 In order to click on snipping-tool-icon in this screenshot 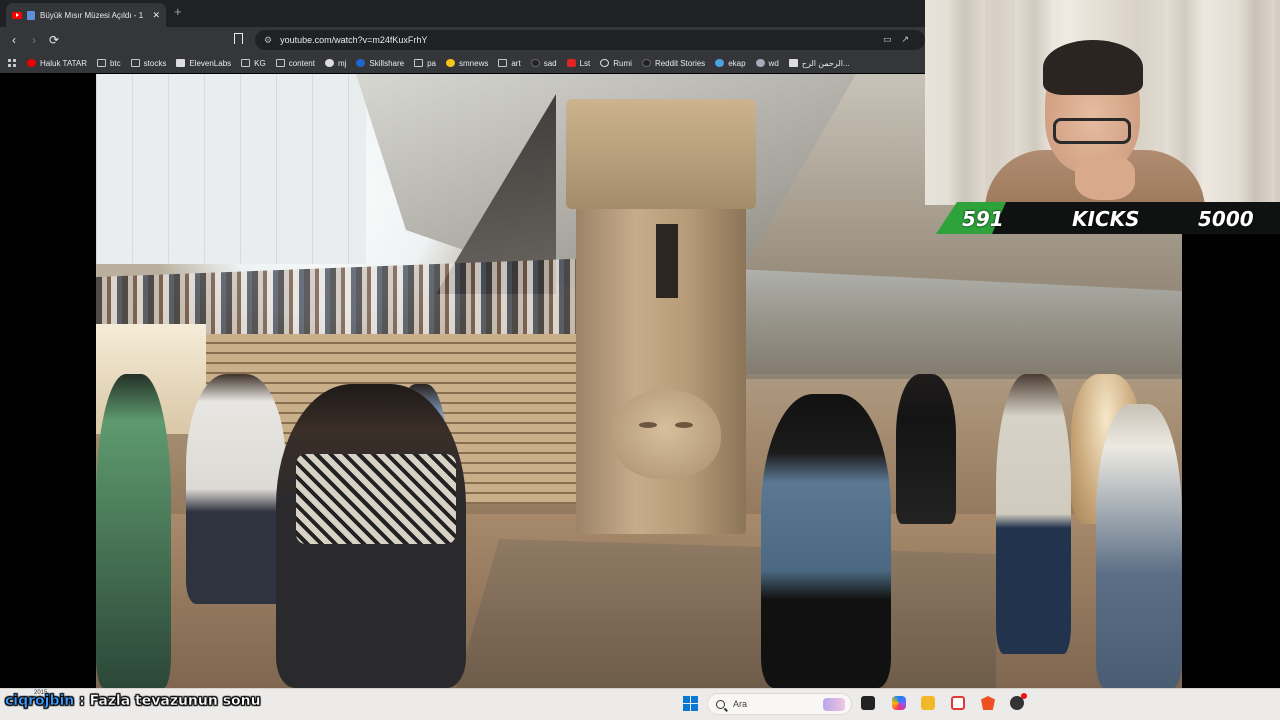, I will do `click(958, 703)`.